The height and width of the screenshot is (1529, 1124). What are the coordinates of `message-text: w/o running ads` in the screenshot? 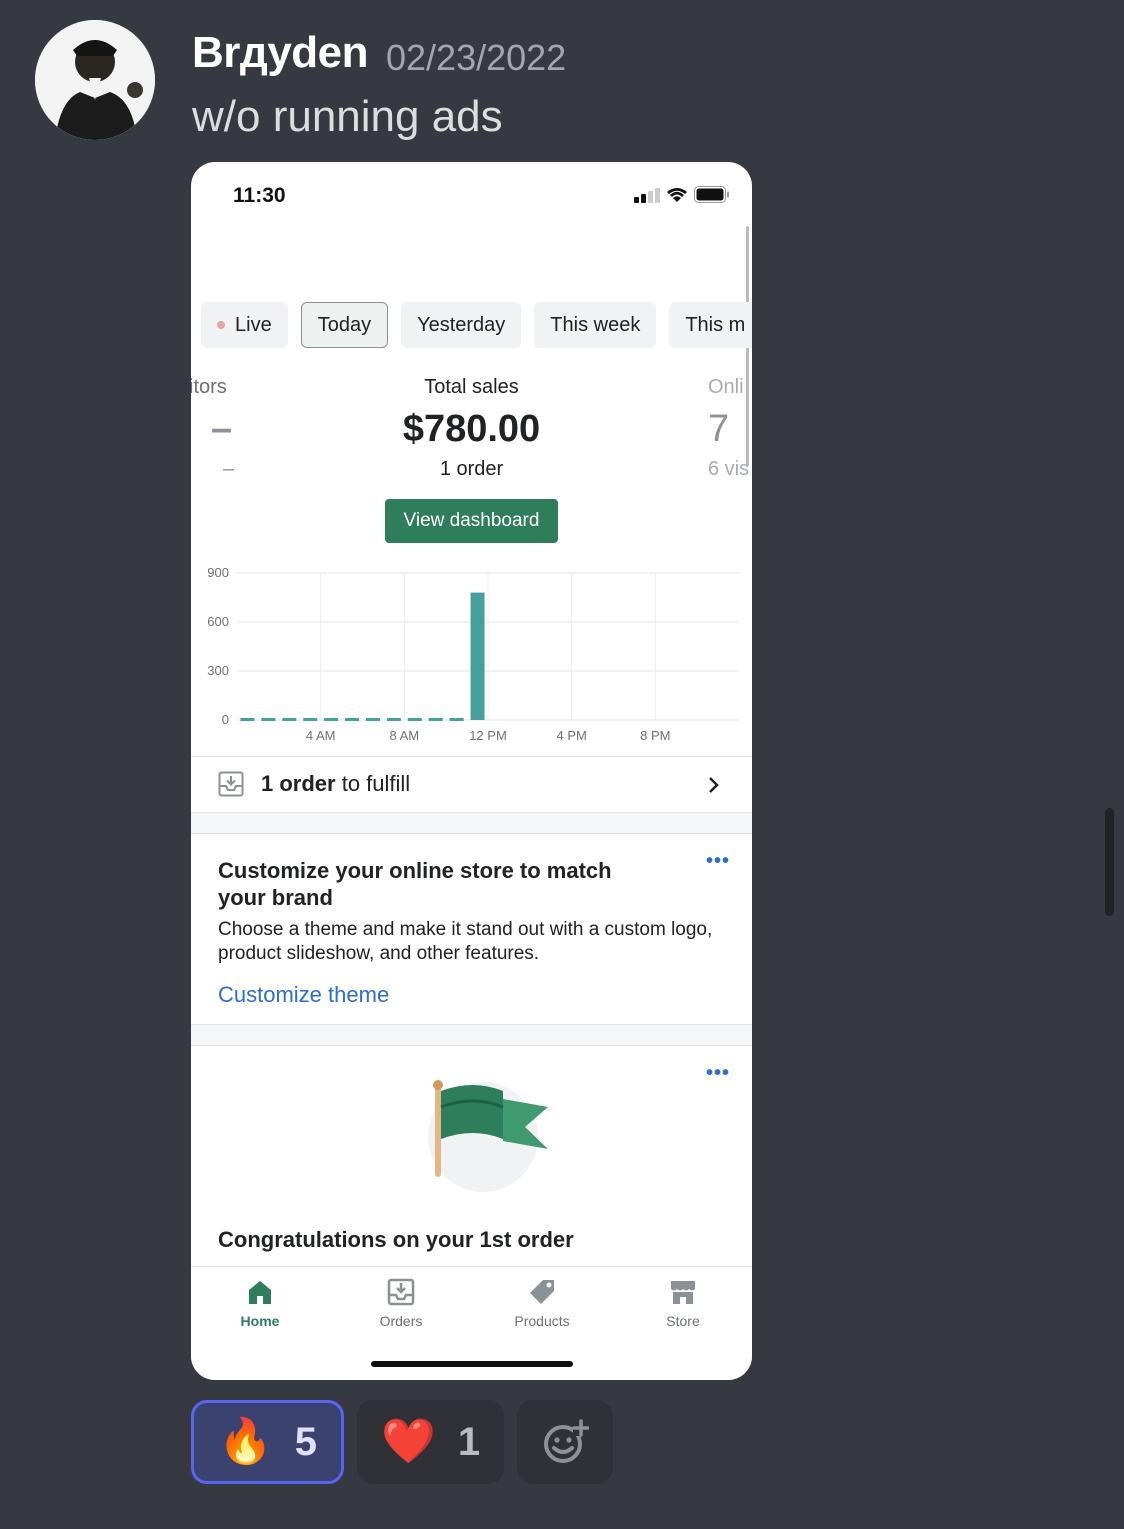 It's located at (347, 116).